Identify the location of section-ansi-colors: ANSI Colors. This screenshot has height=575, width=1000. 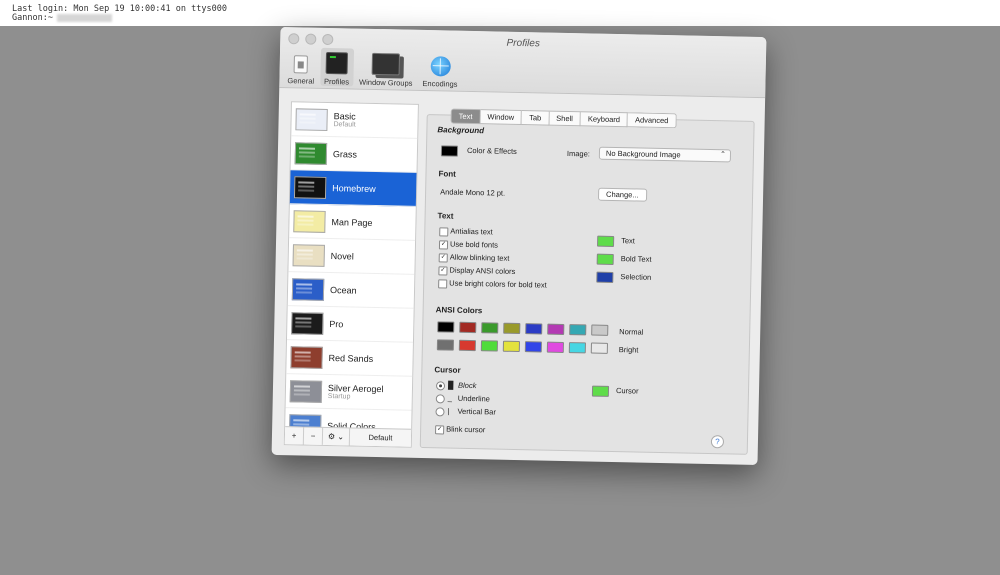
(459, 310).